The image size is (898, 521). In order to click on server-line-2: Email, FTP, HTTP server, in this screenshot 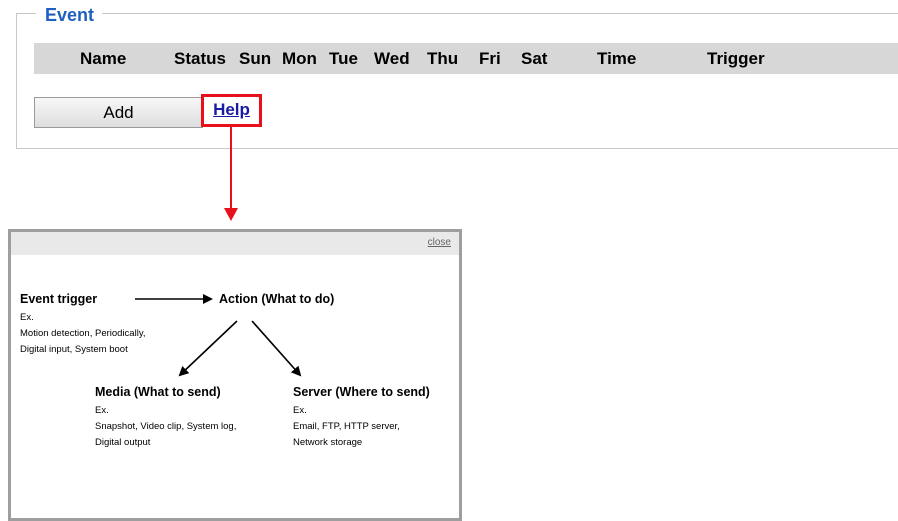, I will do `click(346, 426)`.